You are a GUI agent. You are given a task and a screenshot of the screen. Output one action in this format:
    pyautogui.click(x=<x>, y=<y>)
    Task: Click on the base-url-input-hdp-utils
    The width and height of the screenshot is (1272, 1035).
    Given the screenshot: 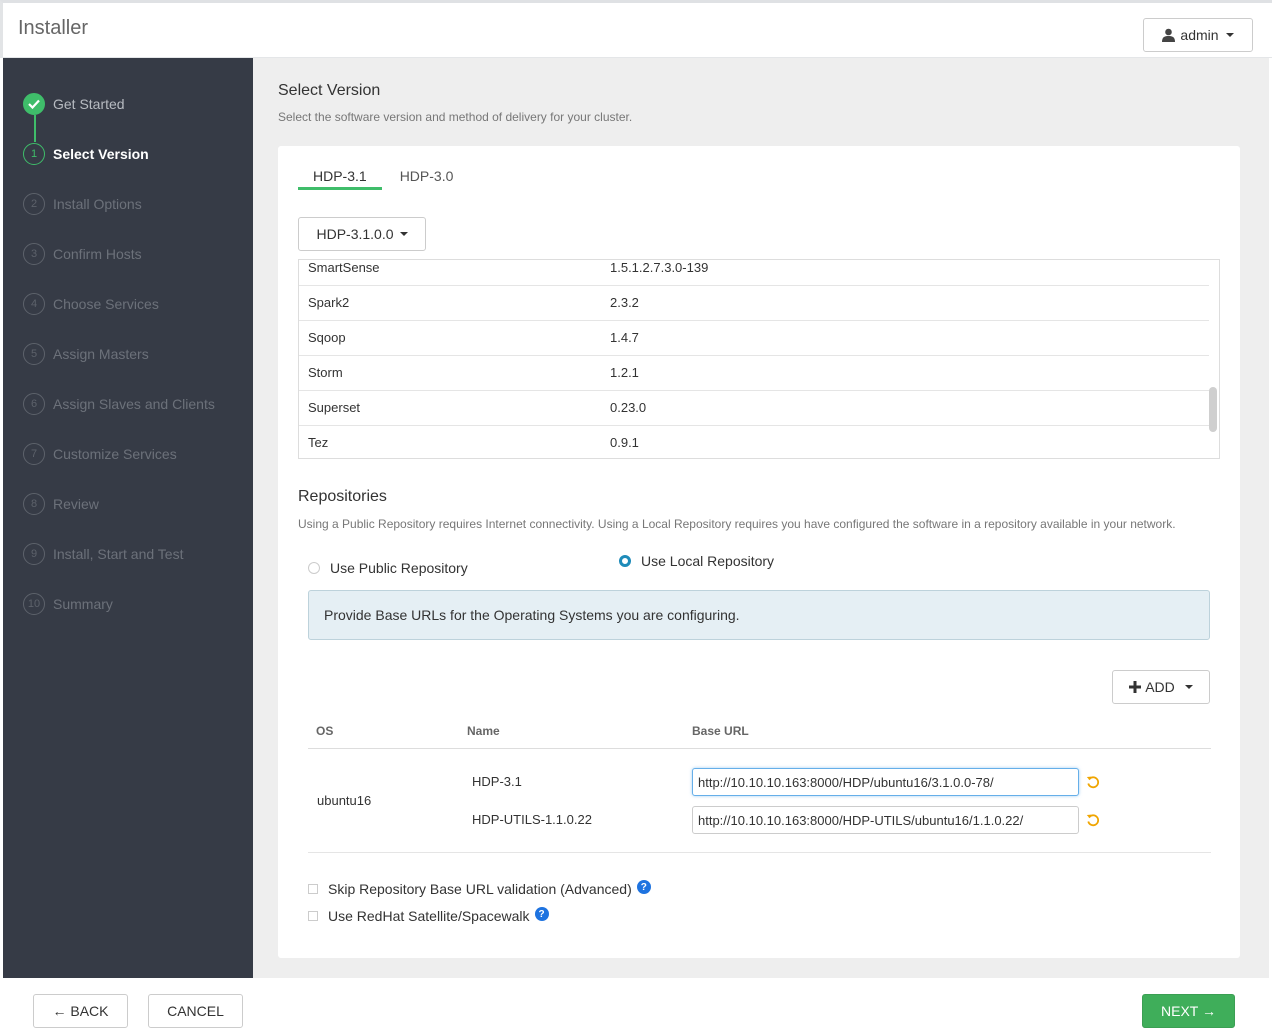 What is the action you would take?
    pyautogui.click(x=885, y=820)
    